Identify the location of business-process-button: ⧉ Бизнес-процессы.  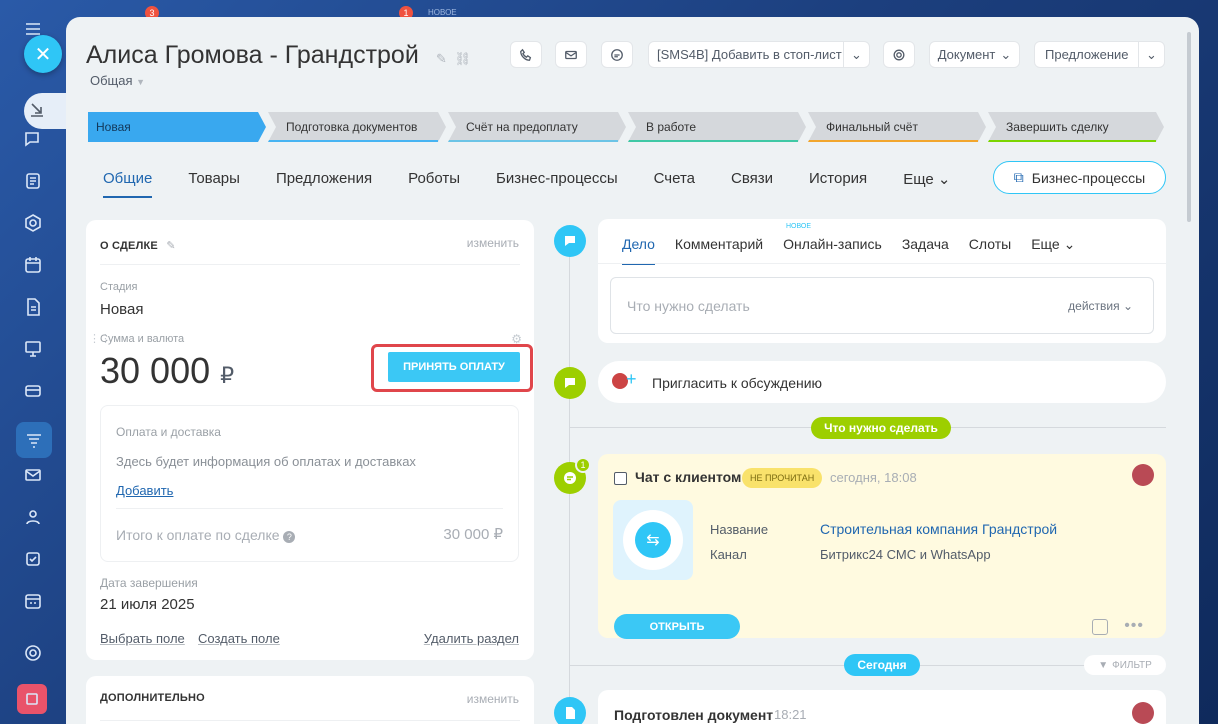
(1079, 177).